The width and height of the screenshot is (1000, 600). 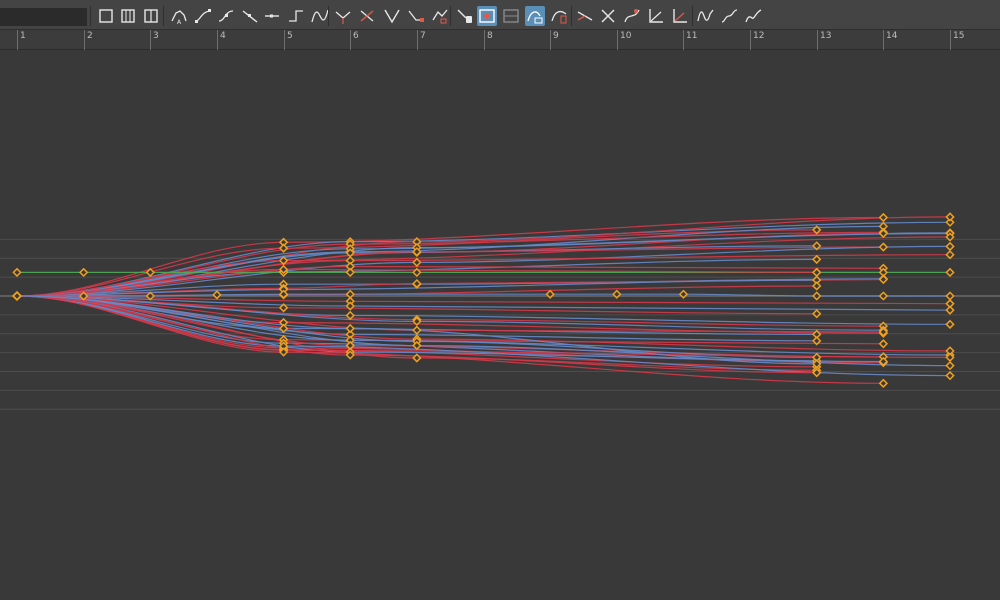 I want to click on frame-selection-icon, so click(x=128, y=16).